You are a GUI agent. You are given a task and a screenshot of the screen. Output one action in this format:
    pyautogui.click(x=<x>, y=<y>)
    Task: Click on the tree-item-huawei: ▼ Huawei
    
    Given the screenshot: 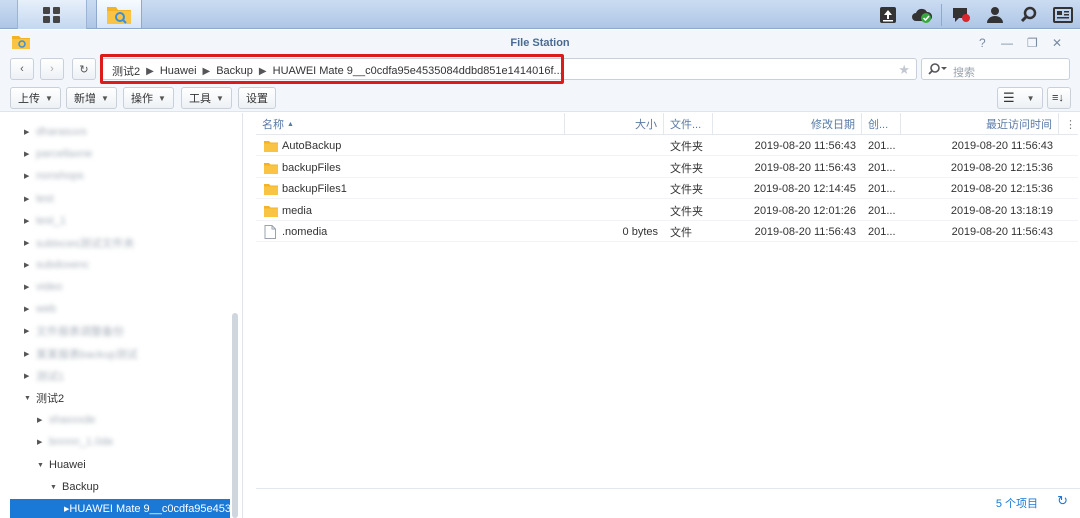 What is the action you would take?
    pyautogui.click(x=61, y=465)
    